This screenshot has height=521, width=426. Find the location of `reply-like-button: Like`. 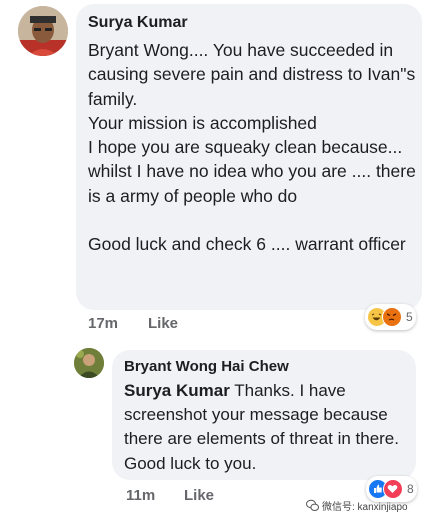

reply-like-button: Like is located at coordinates (199, 495).